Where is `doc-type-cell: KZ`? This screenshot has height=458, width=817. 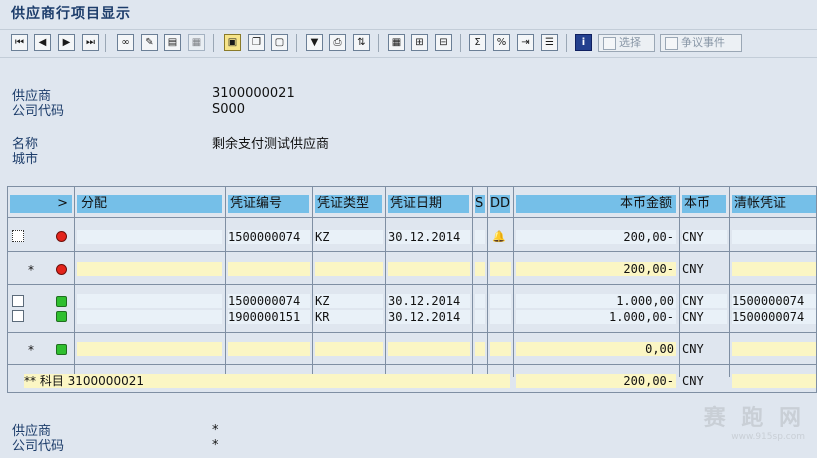
doc-type-cell: KZ is located at coordinates (349, 237).